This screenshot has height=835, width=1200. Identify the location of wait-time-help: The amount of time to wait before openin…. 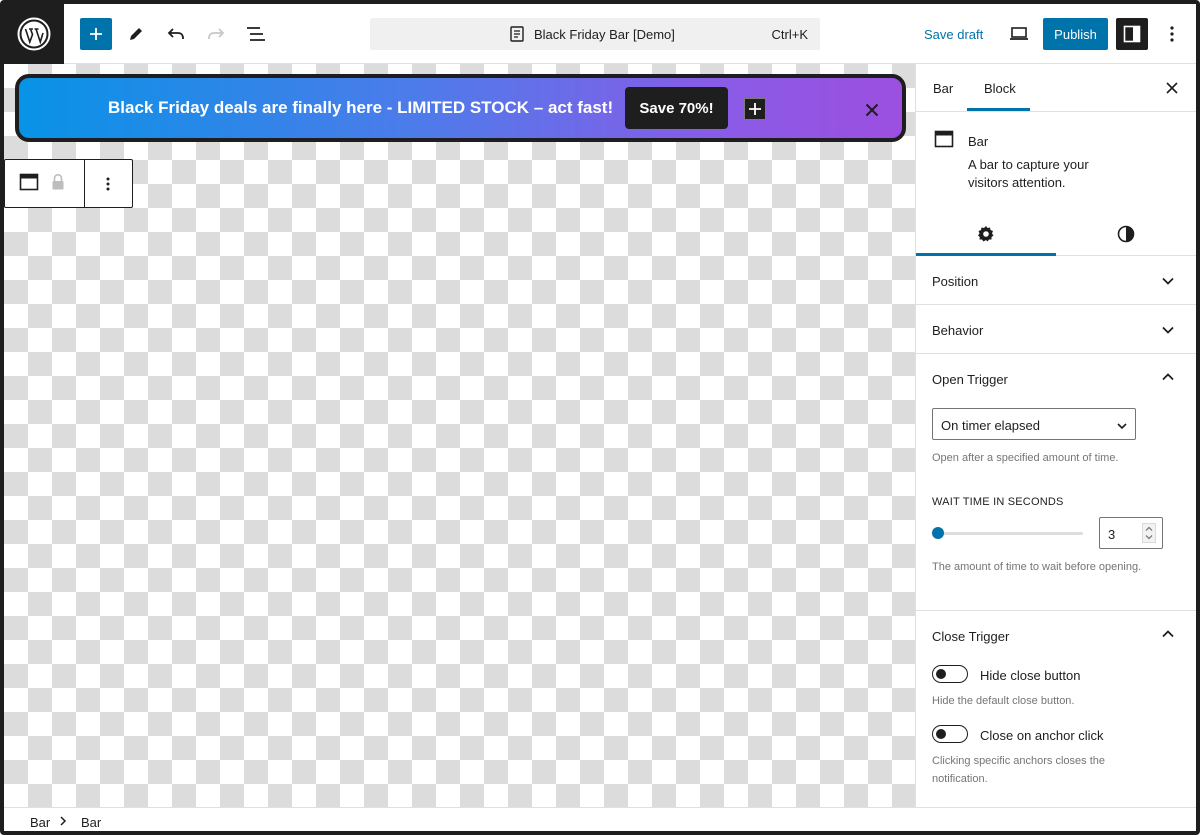
(1037, 567).